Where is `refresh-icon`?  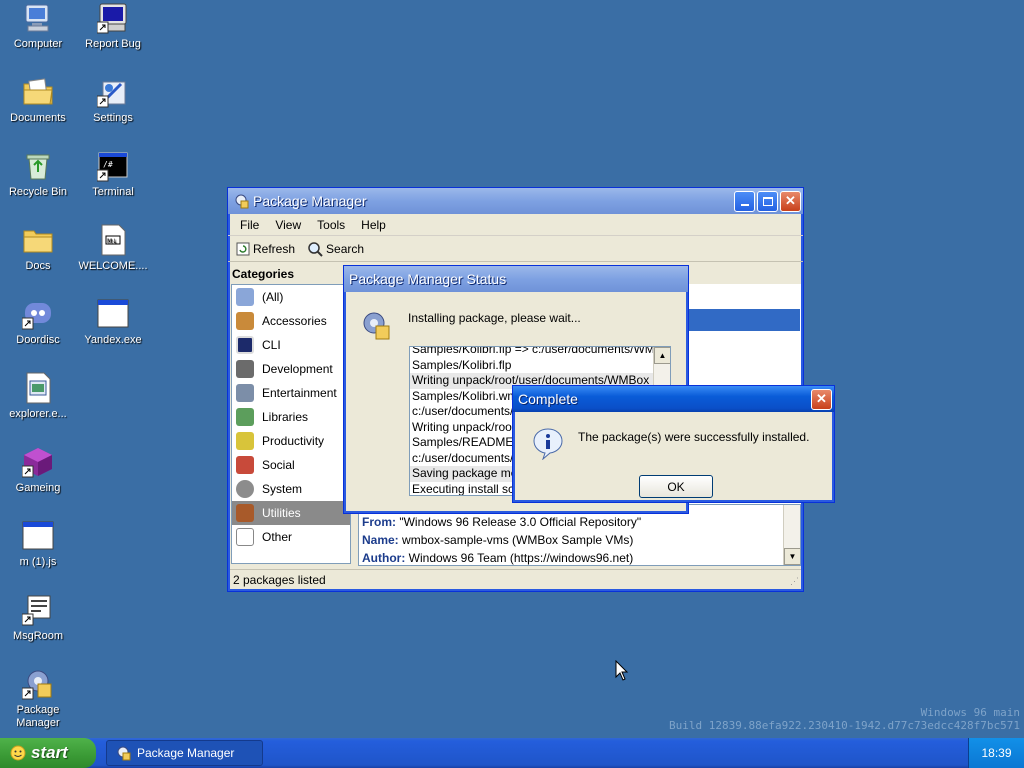
refresh-icon is located at coordinates (243, 249).